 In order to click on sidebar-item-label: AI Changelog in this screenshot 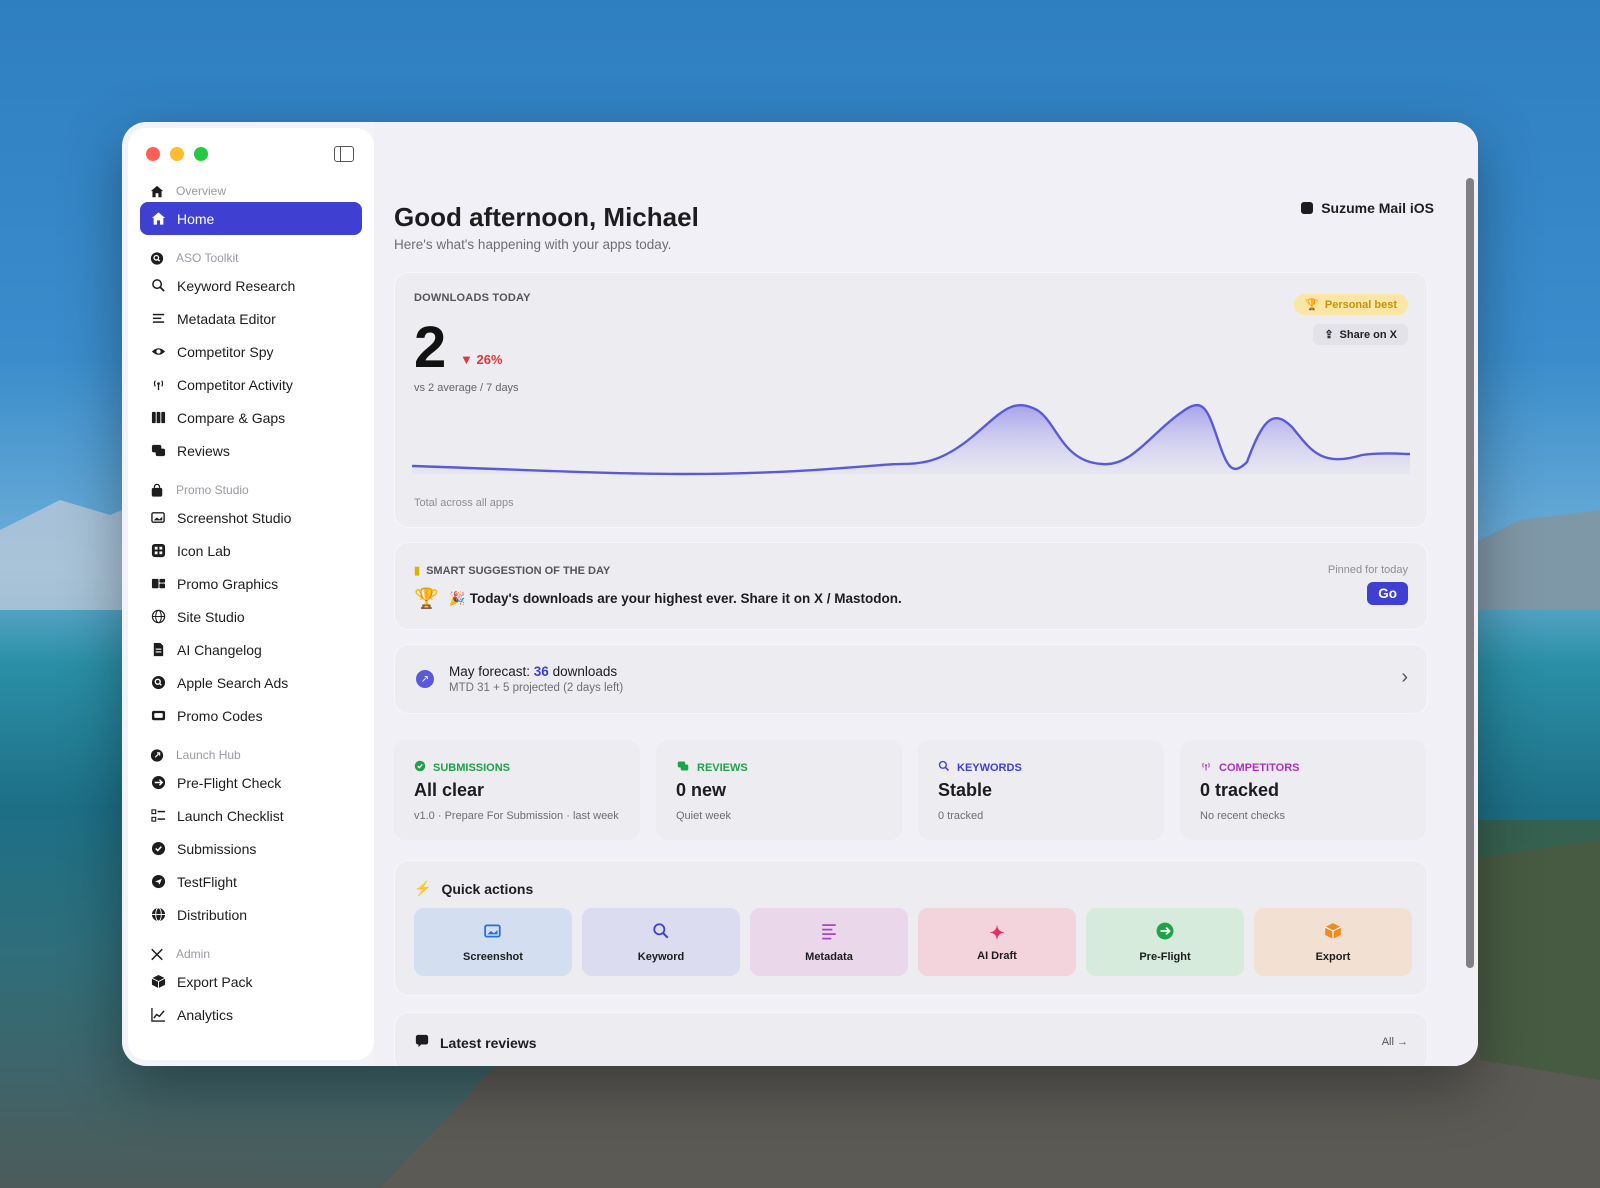, I will do `click(219, 649)`.